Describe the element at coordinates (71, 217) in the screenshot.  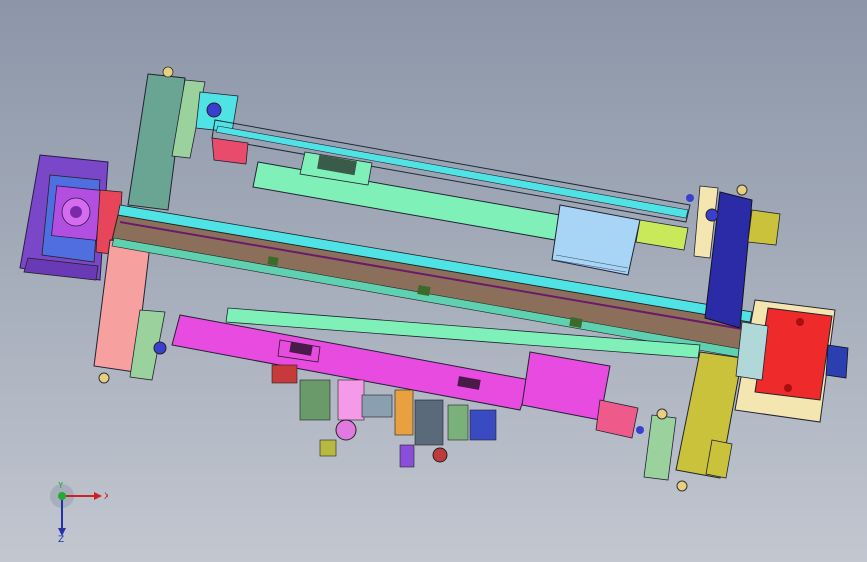
I see `left-motor-block` at that location.